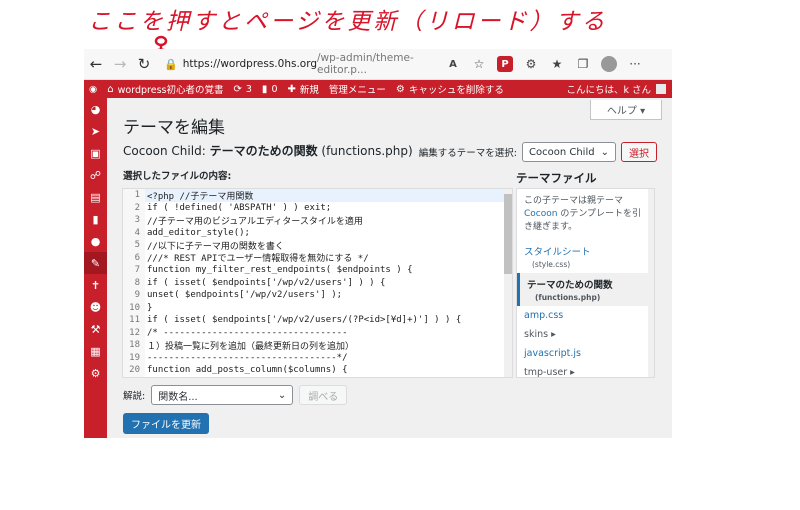  What do you see at coordinates (635, 64) in the screenshot?
I see `more-icon: ···` at bounding box center [635, 64].